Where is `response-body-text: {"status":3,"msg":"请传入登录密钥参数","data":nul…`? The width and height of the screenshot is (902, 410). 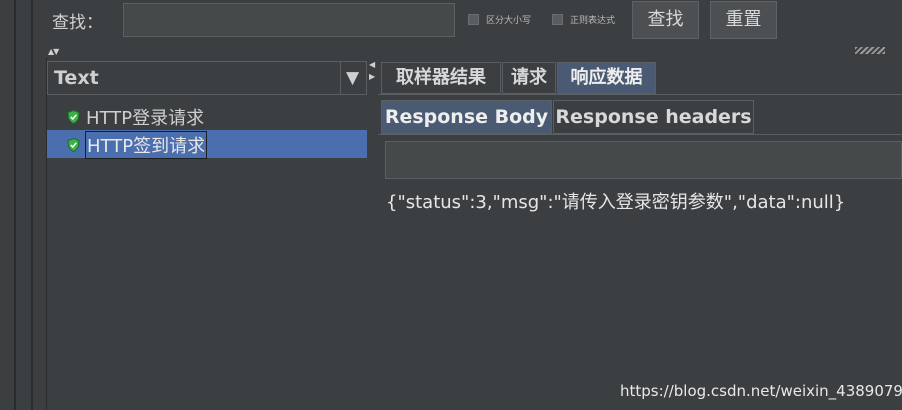
response-body-text: {"status":3,"msg":"请传入登录密钥参数","data":nul… is located at coordinates (615, 201).